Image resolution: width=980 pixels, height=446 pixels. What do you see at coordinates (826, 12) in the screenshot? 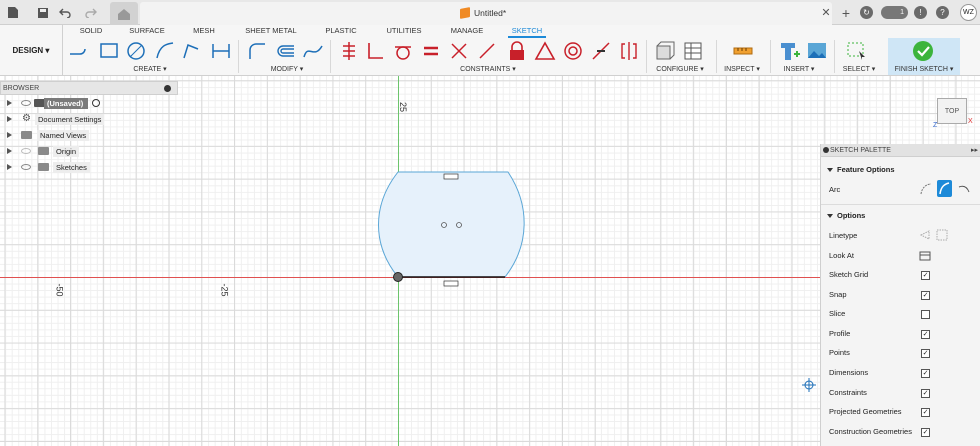
I see `close-tab-icon: ✕` at bounding box center [826, 12].